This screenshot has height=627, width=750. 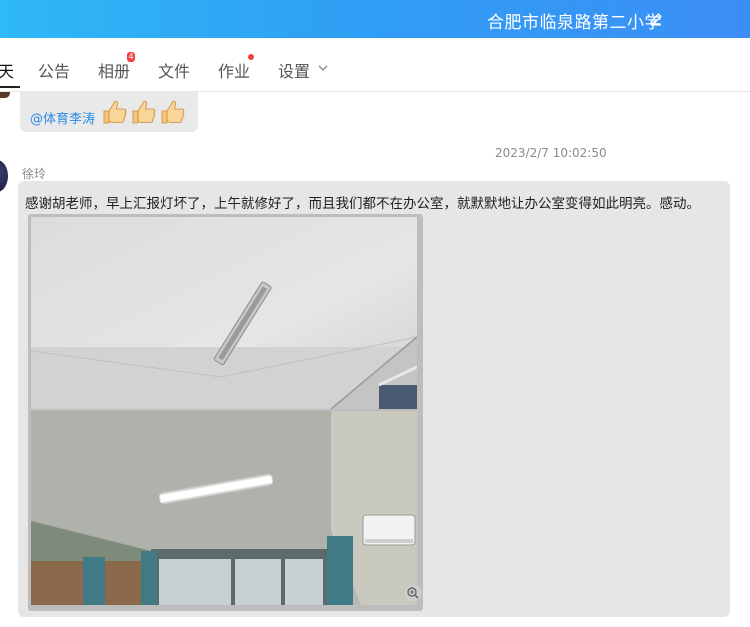 I want to click on tab-files: 文件, so click(x=174, y=70).